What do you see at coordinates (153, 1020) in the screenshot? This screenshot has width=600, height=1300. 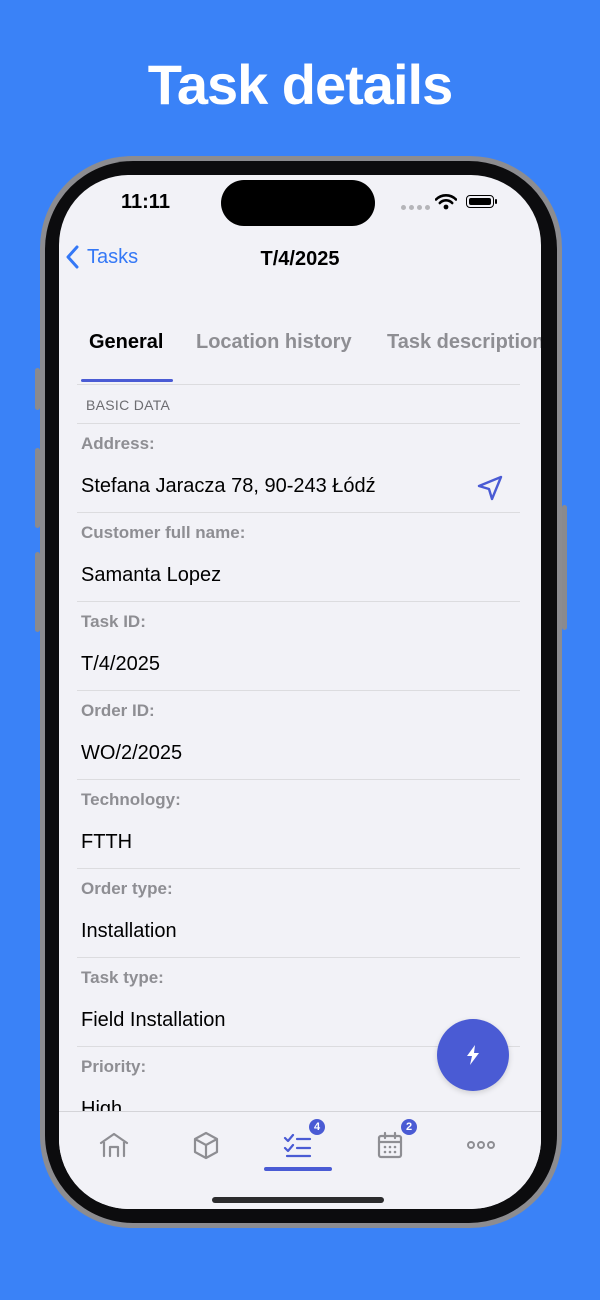 I see `task-type-value: Field Installation` at bounding box center [153, 1020].